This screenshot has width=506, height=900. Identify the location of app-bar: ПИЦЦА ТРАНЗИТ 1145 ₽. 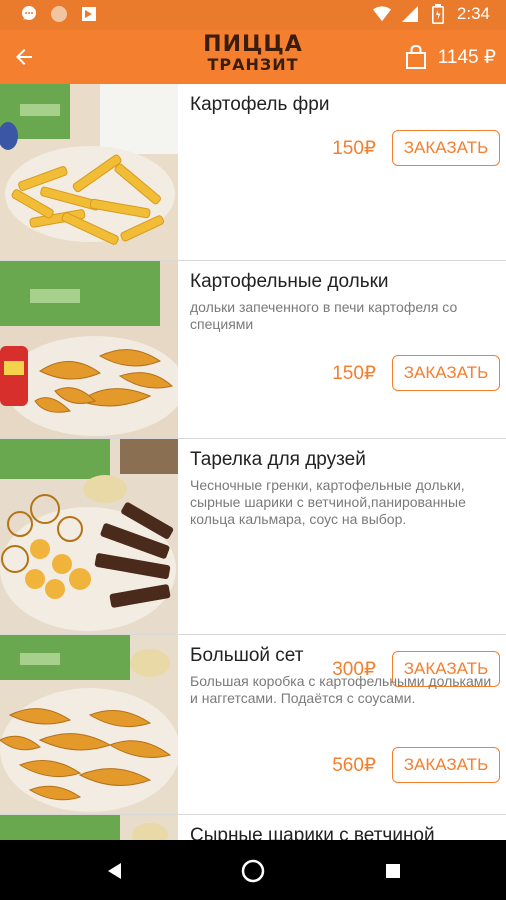
(253, 57).